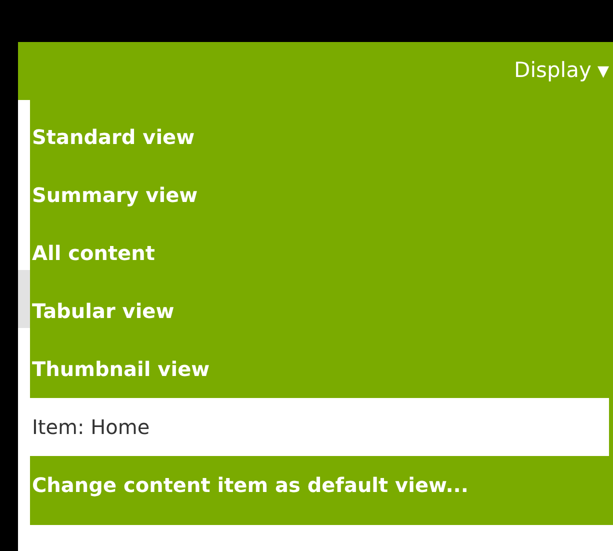 Image resolution: width=613 pixels, height=551 pixels. What do you see at coordinates (319, 311) in the screenshot?
I see `menu-item: Tabular view` at bounding box center [319, 311].